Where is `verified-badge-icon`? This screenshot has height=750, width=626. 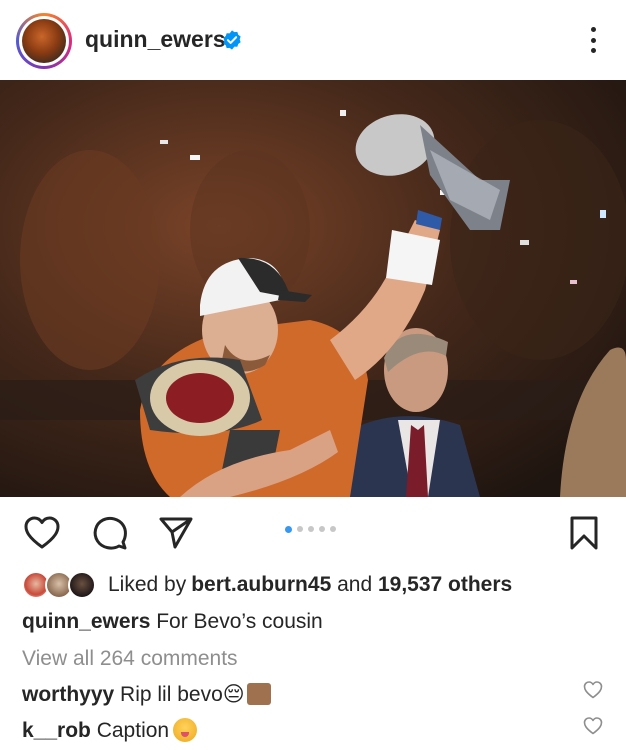 verified-badge-icon is located at coordinates (232, 40).